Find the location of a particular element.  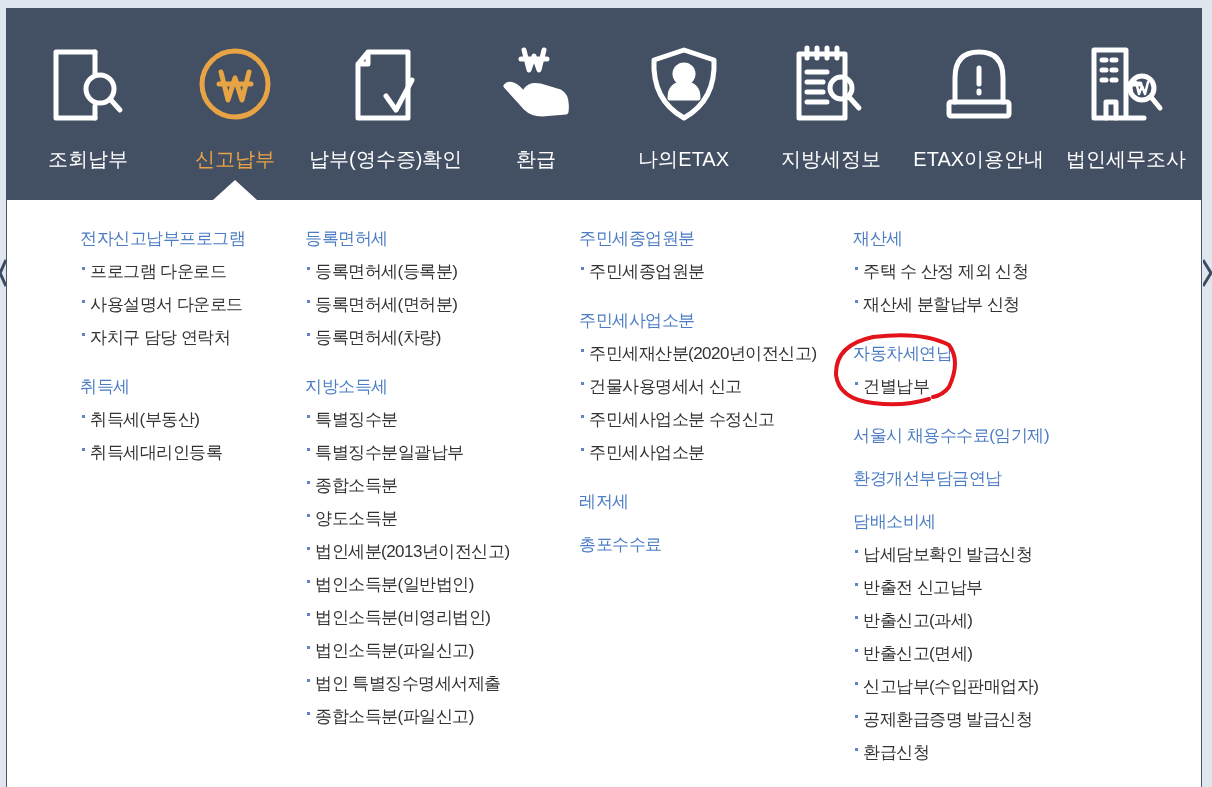

nav-tab: ETAX이용안내 is located at coordinates (979, 159).